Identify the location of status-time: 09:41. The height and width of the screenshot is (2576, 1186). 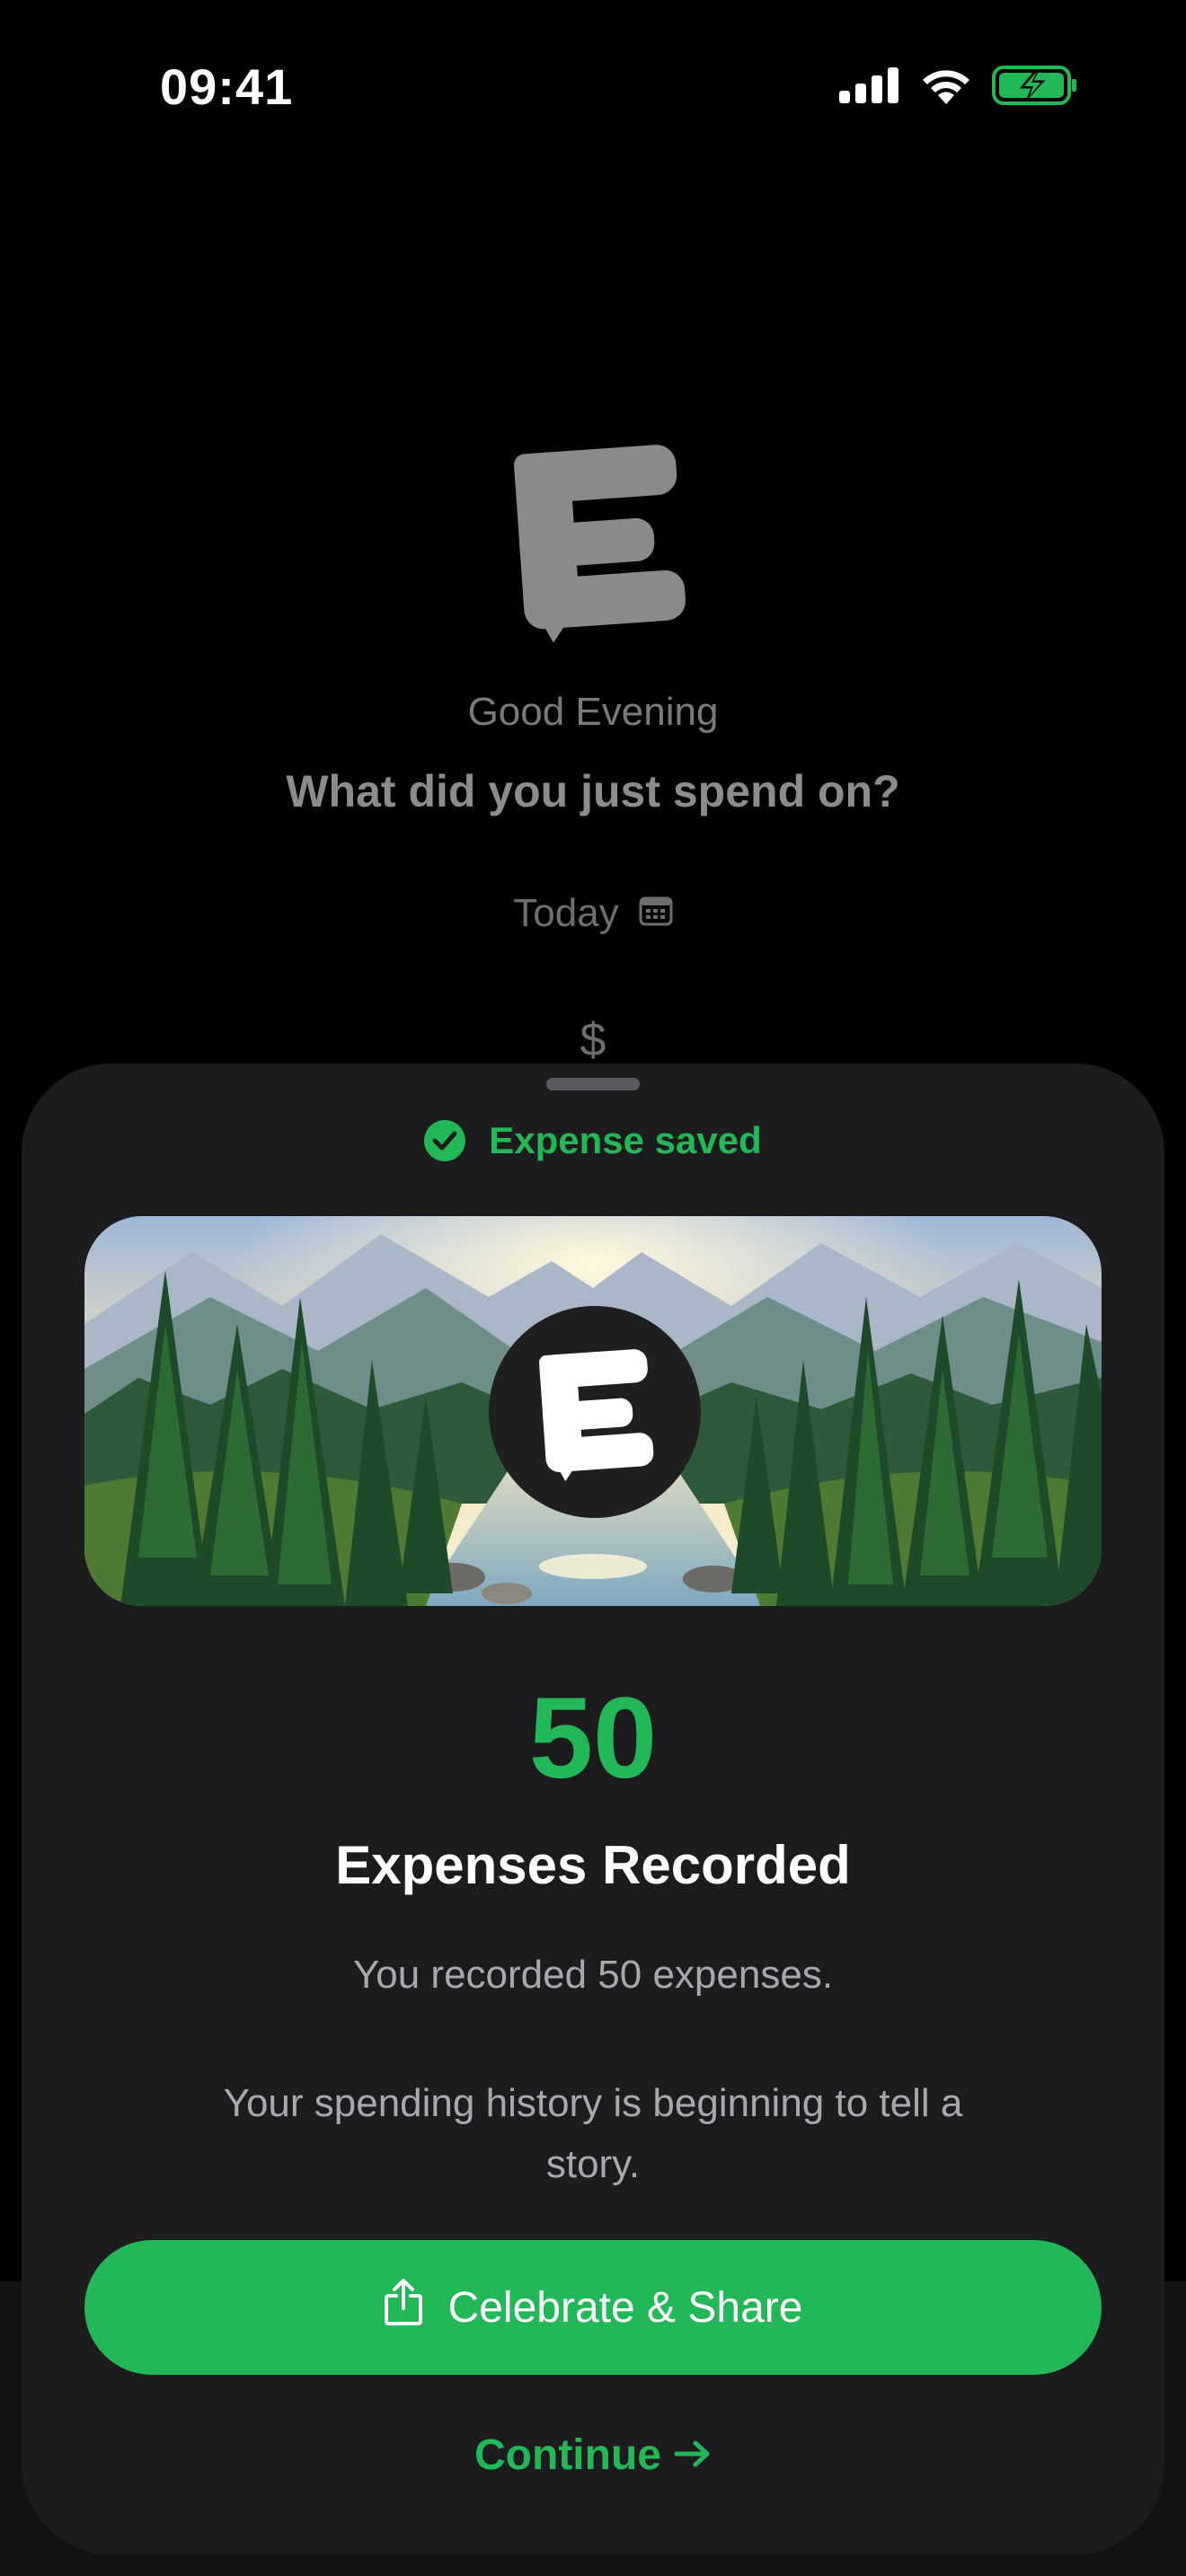
(227, 86).